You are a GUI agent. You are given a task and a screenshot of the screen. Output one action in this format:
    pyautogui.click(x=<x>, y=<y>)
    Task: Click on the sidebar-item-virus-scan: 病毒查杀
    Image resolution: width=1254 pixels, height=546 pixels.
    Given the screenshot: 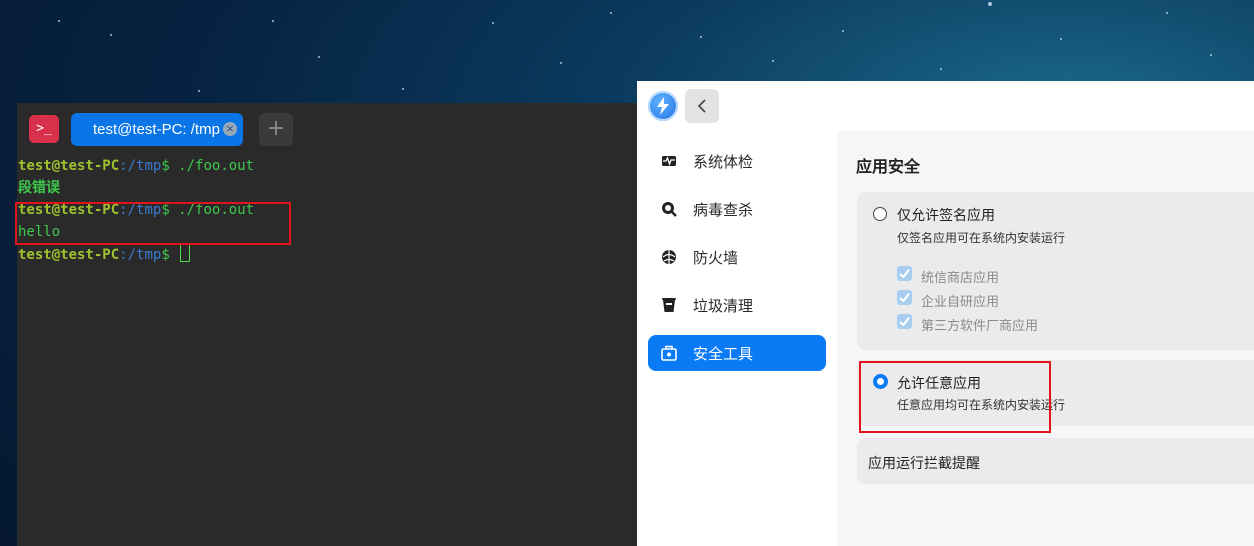 What is the action you would take?
    pyautogui.click(x=737, y=209)
    